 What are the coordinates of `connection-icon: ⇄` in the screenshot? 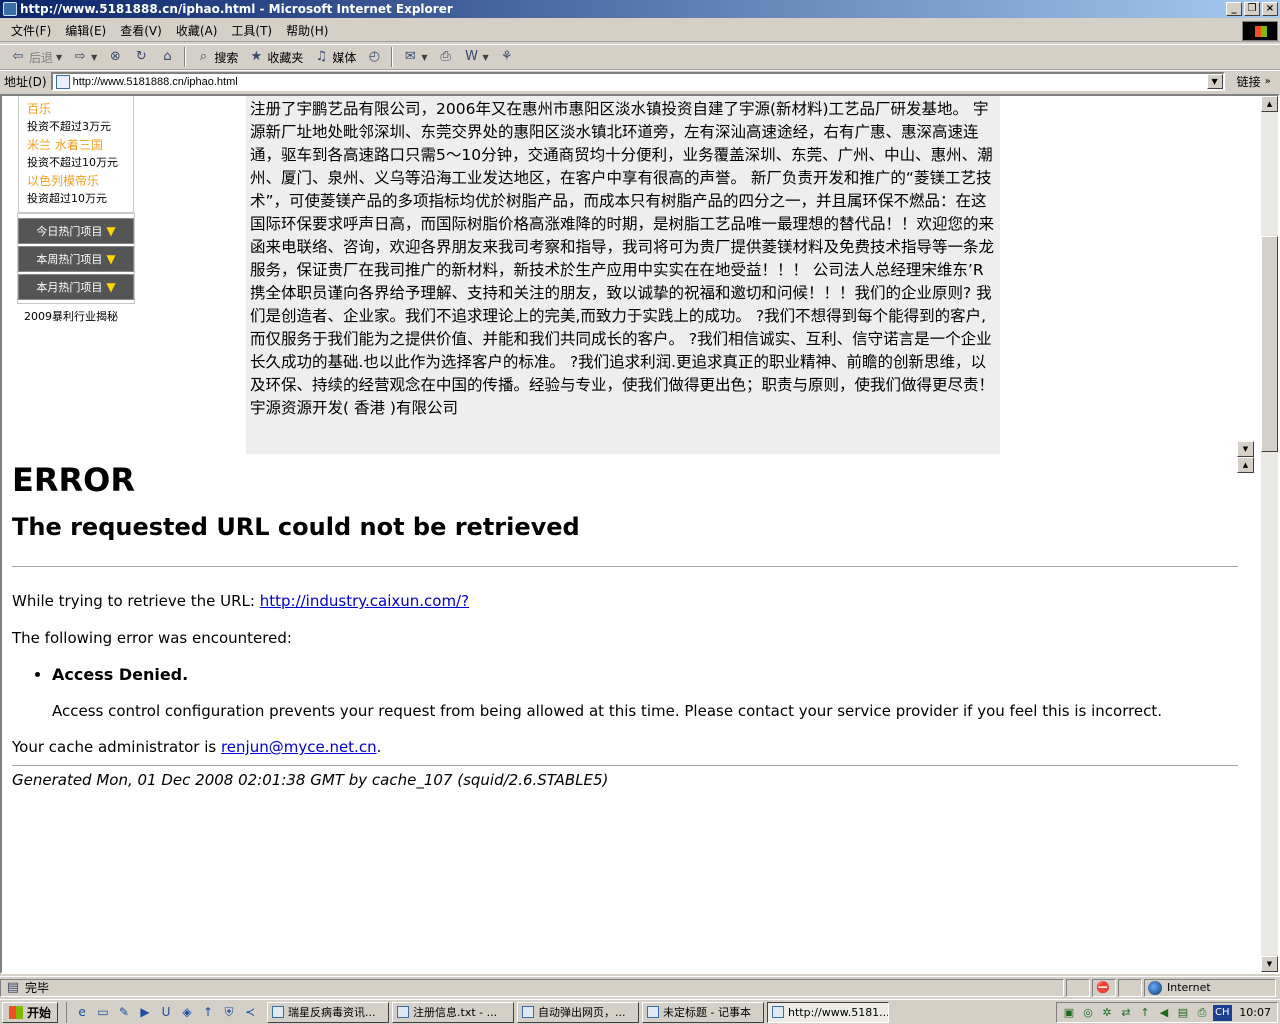 It's located at (1126, 1013).